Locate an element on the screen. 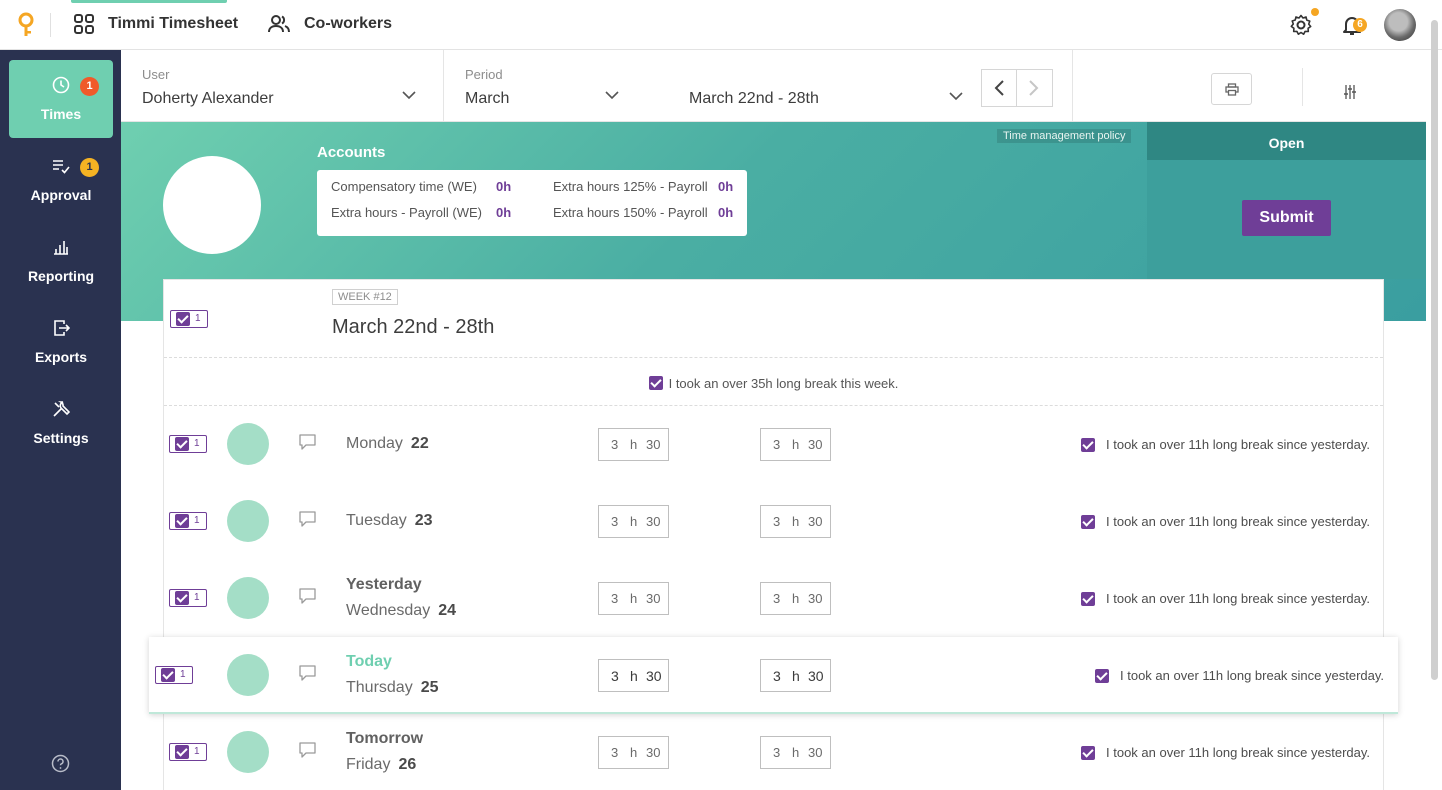 Image resolution: width=1442 pixels, height=790 pixels. gear-icon is located at coordinates (1301, 25).